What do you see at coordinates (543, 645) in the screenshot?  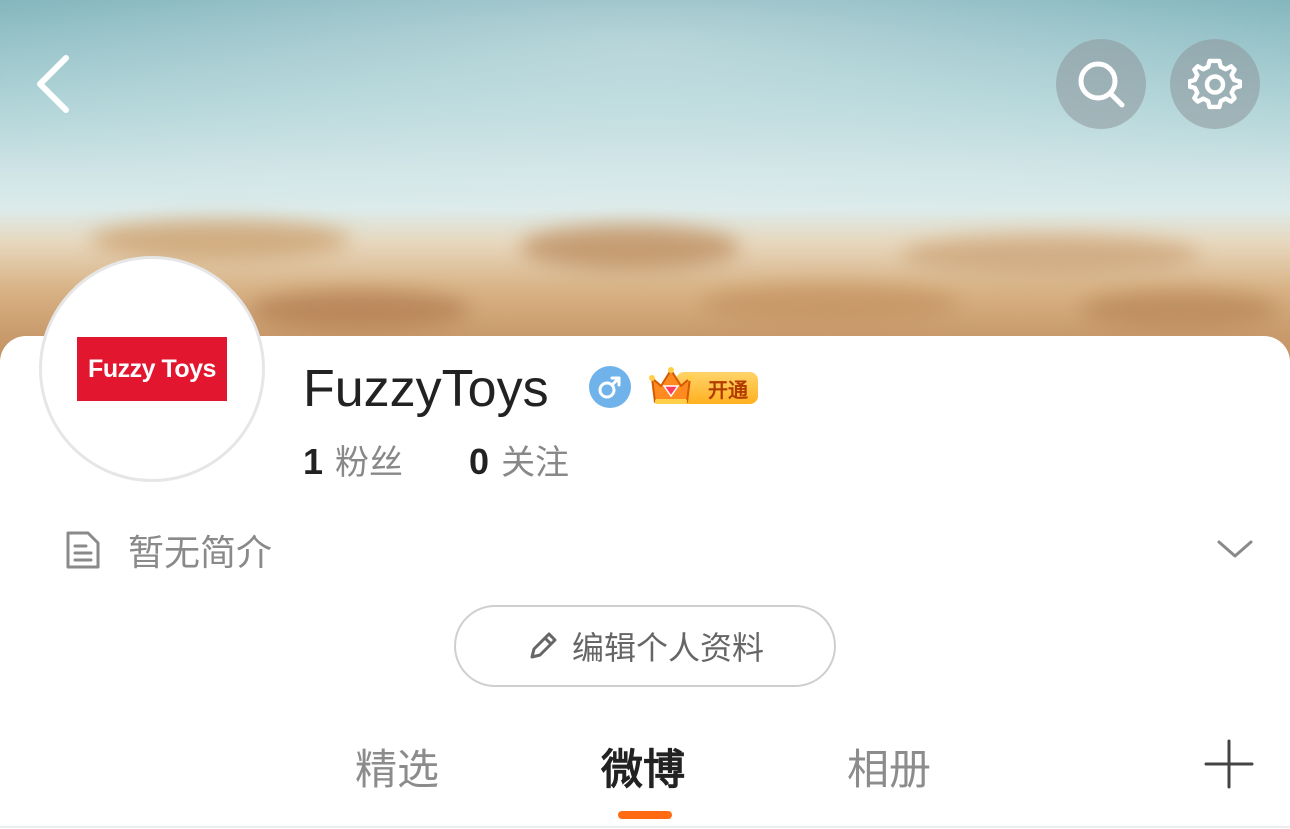 I see `pencil-icon` at bounding box center [543, 645].